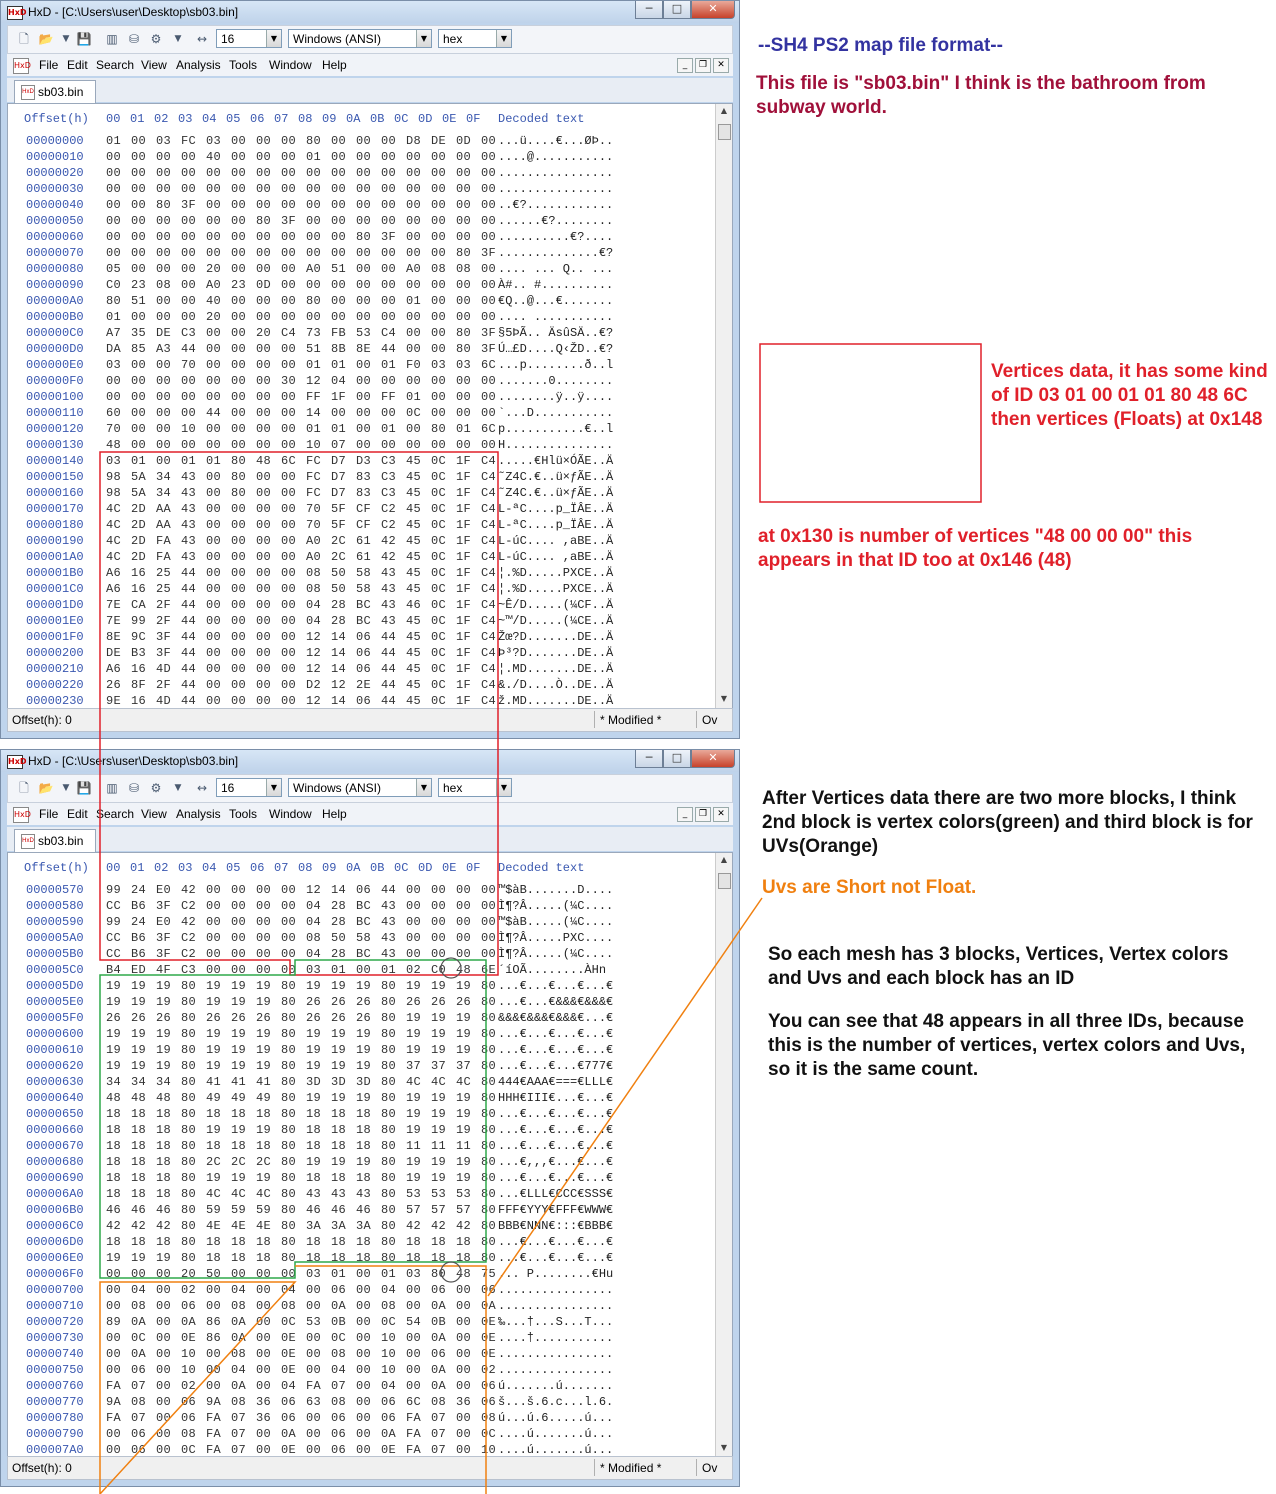 Image resolution: width=1276 pixels, height=1494 pixels. I want to click on tab-sb03-bin: HxD sb03.bin, so click(55, 840).